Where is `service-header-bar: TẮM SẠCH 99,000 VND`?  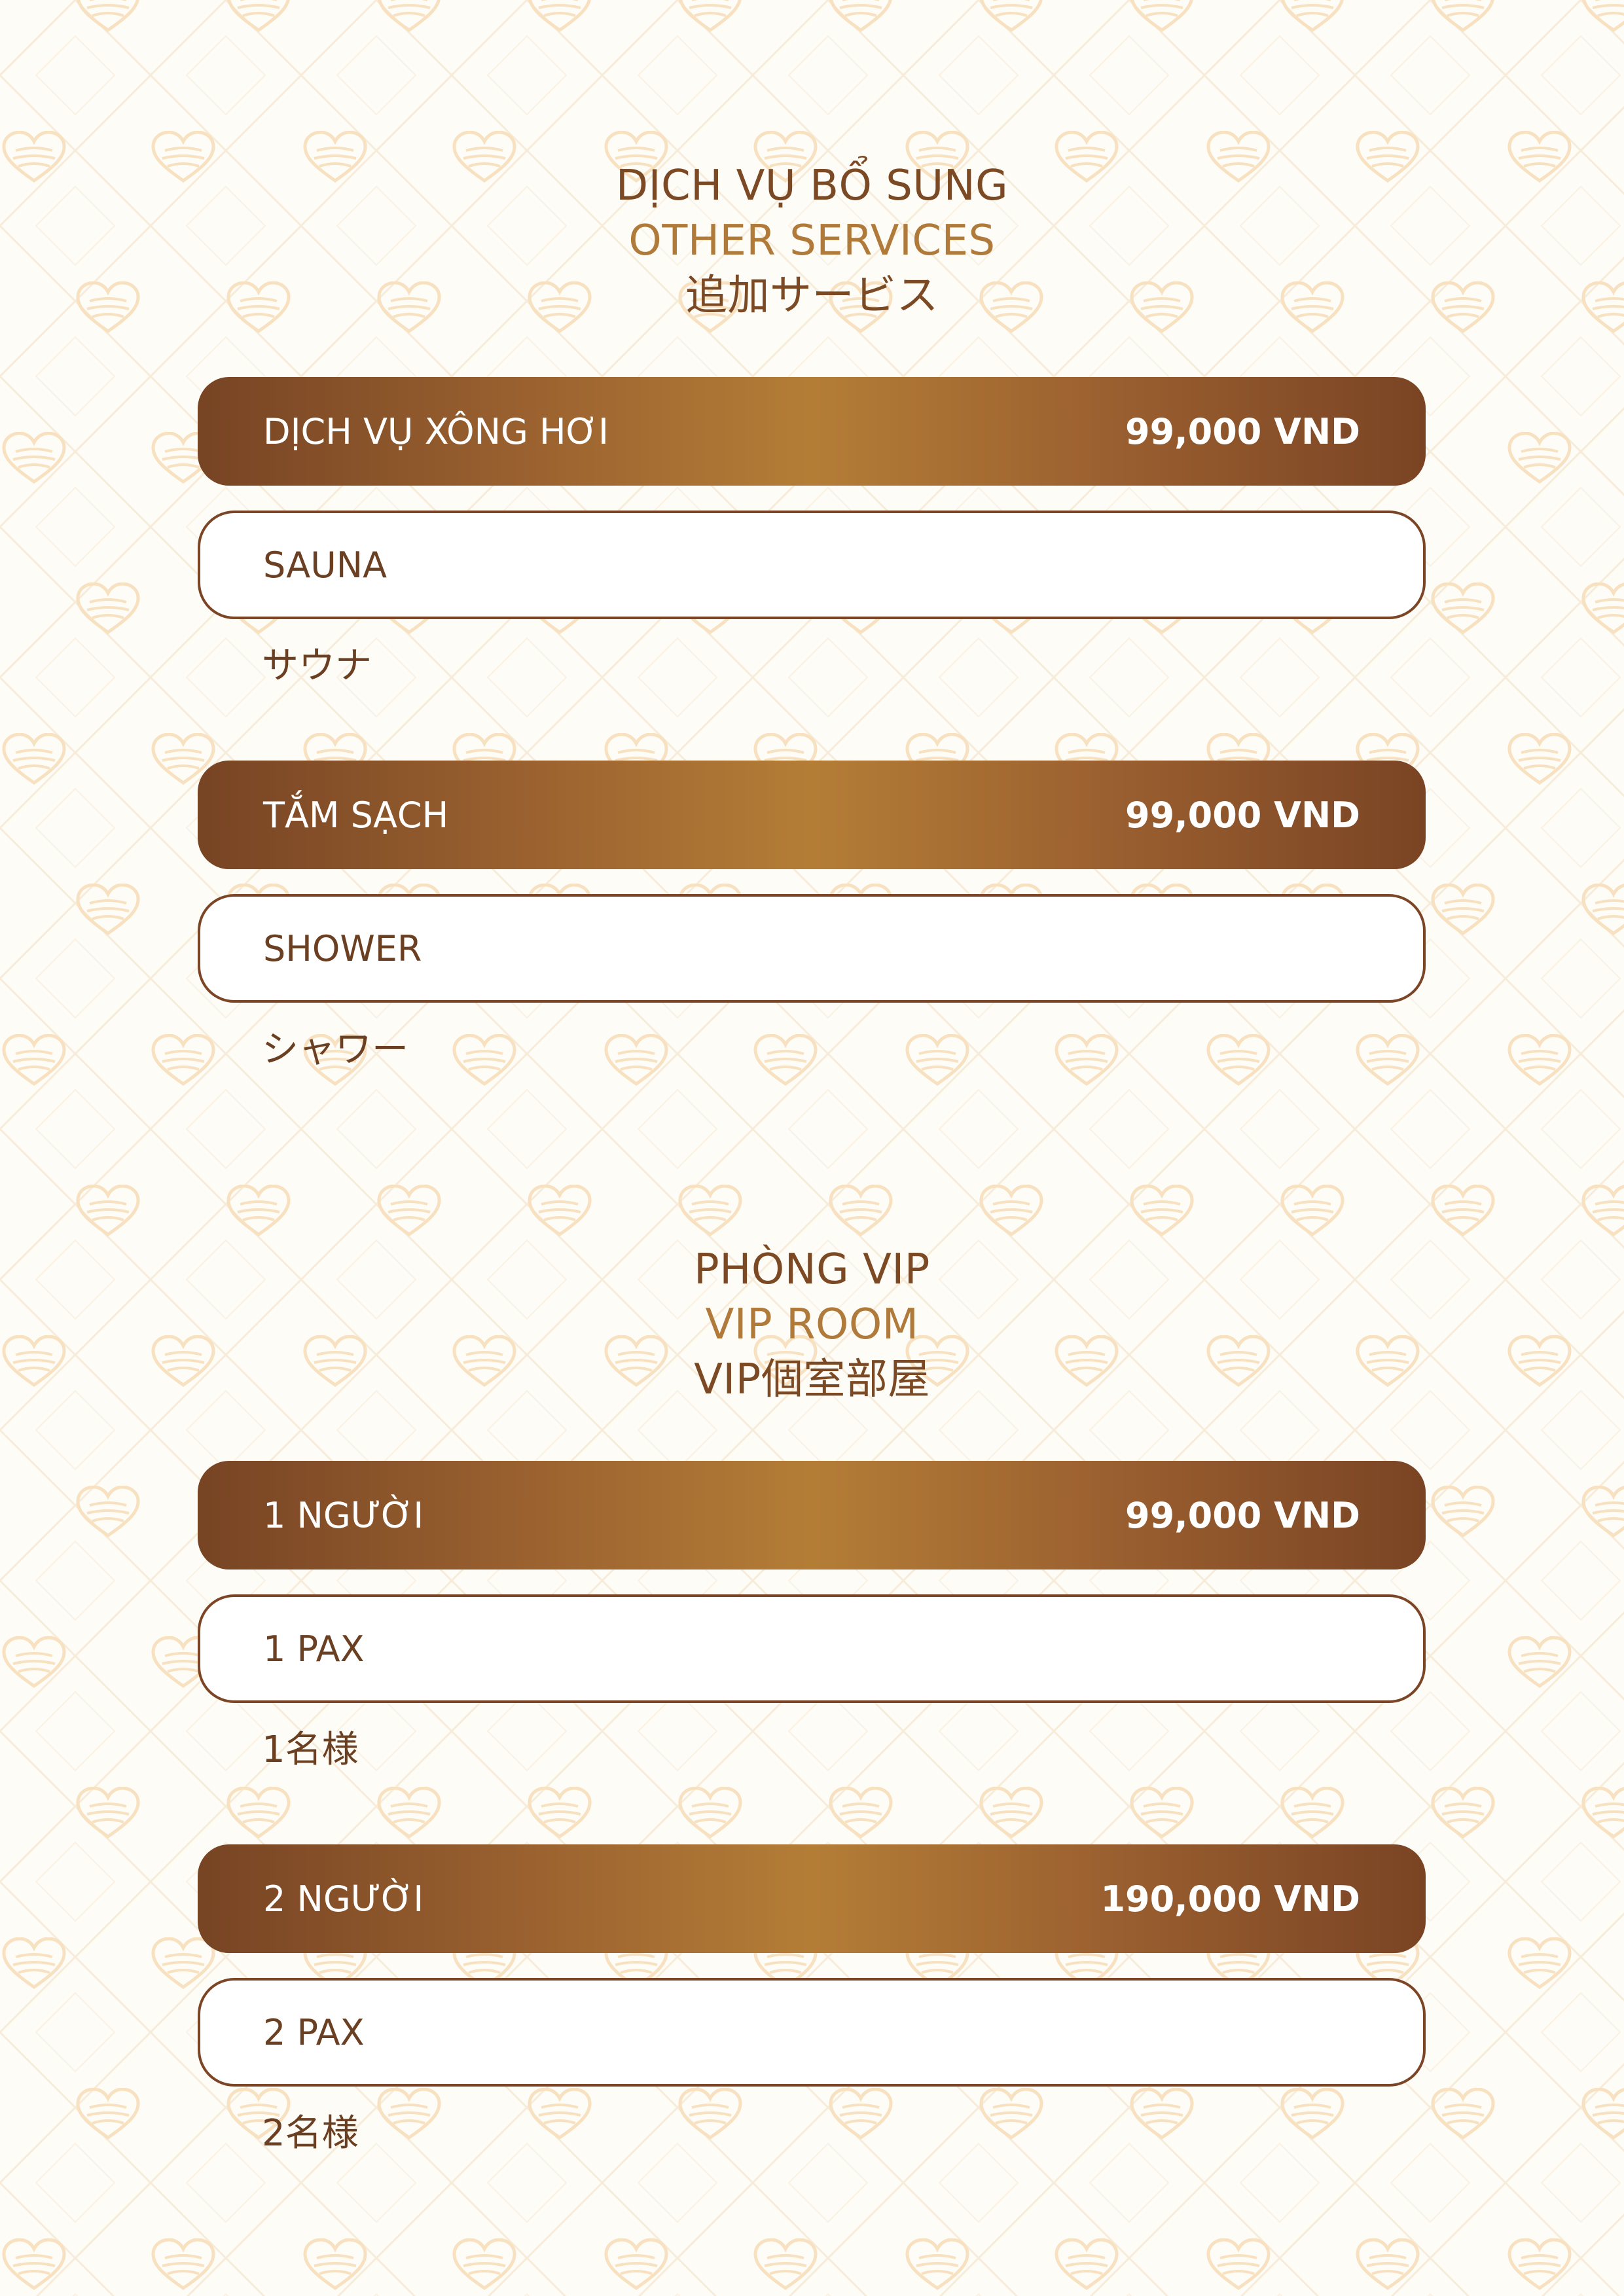
service-header-bar: TẮM SẠCH 99,000 VND is located at coordinates (812, 815).